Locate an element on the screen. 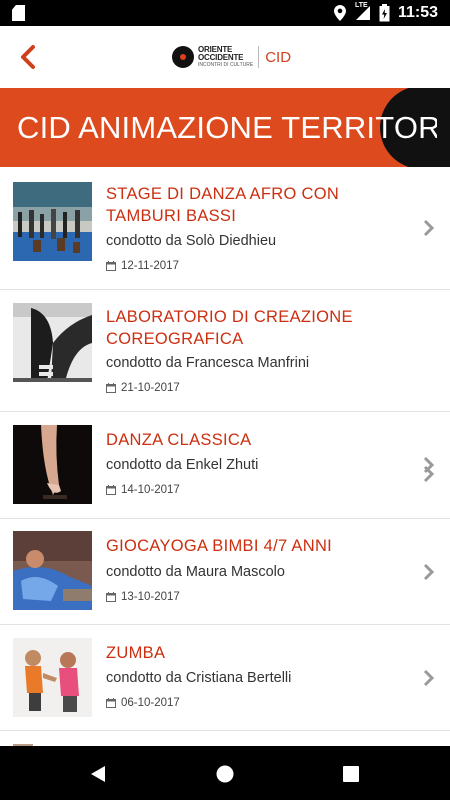 The height and width of the screenshot is (800, 450). logo-tagline: INCONTRI DI CULTURE is located at coordinates (226, 65).